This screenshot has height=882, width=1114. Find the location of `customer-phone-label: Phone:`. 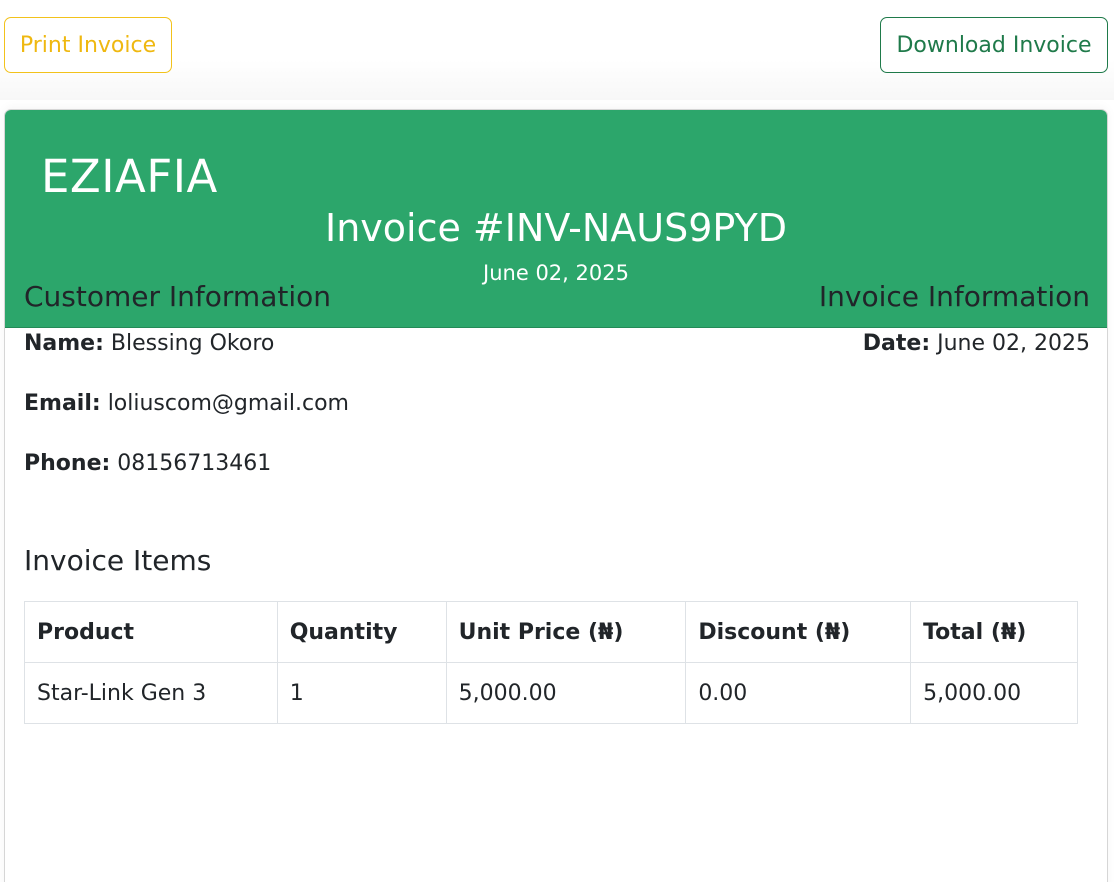

customer-phone-label: Phone: is located at coordinates (67, 463).